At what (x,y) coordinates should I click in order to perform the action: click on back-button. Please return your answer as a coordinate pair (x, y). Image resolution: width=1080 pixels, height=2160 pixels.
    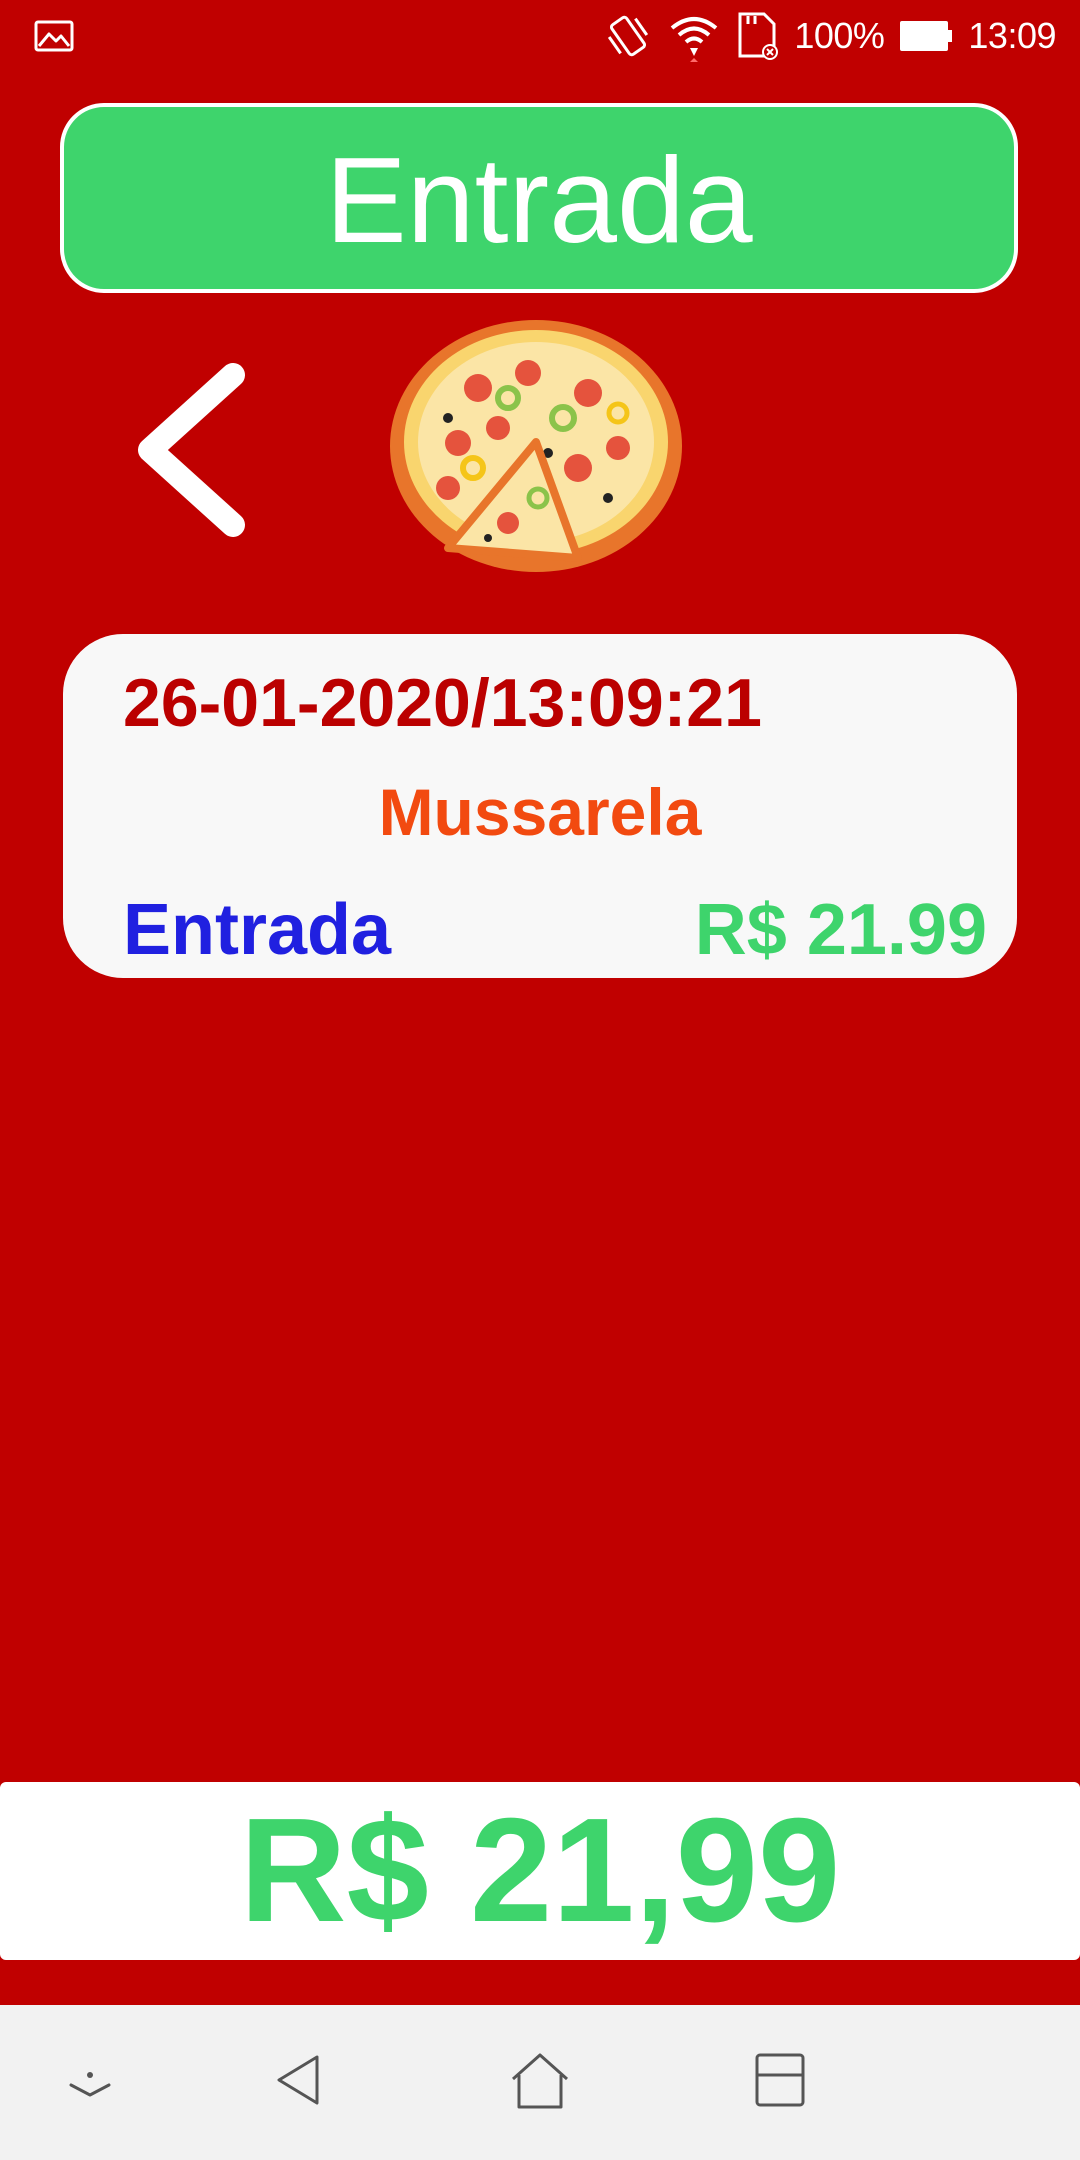
    Looking at the image, I should click on (198, 450).